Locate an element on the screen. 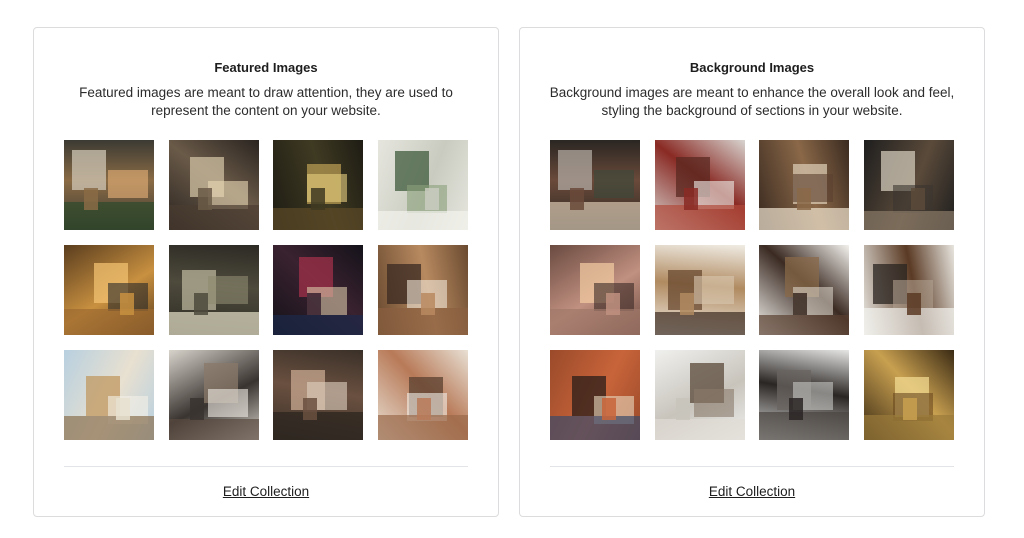 The image size is (1024, 538). cafe-window-tables-image is located at coordinates (909, 290).